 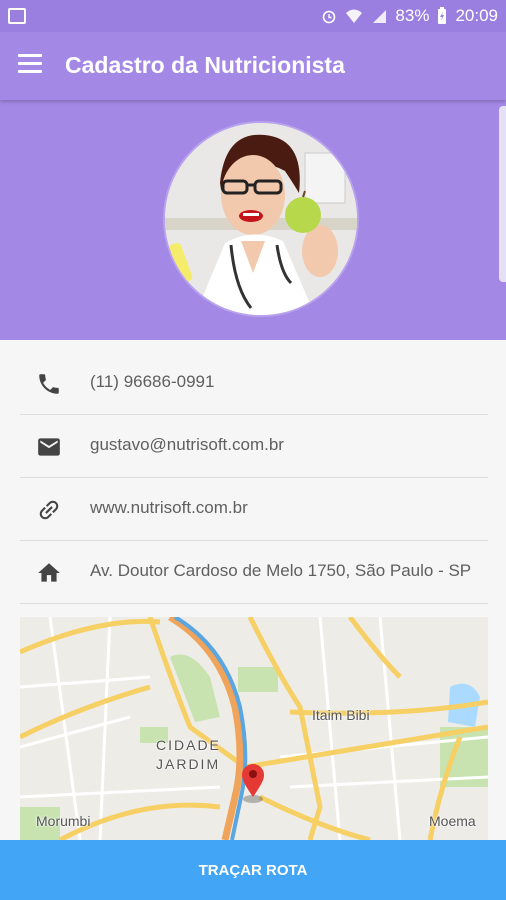 I want to click on scroll-indicator, so click(x=502, y=194).